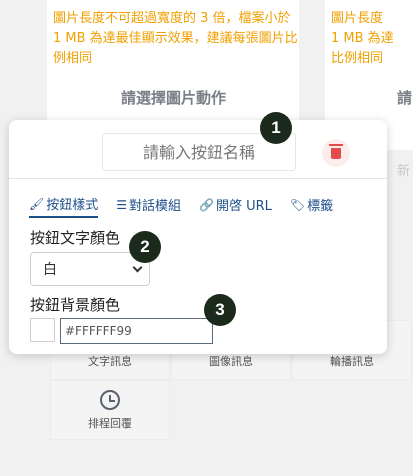 This screenshot has height=476, width=413. Describe the element at coordinates (110, 399) in the screenshot. I see `clock-icon` at that location.